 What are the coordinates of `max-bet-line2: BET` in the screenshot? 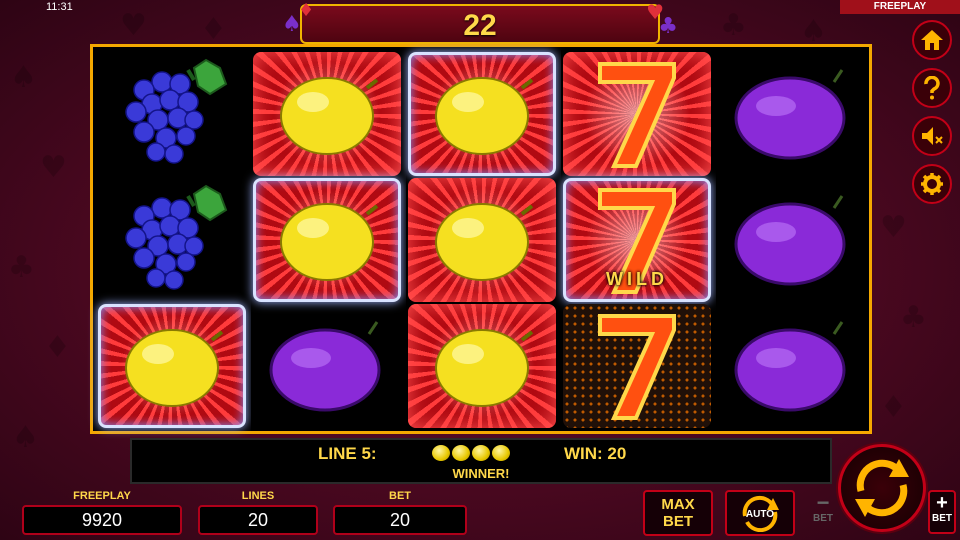 It's located at (678, 521).